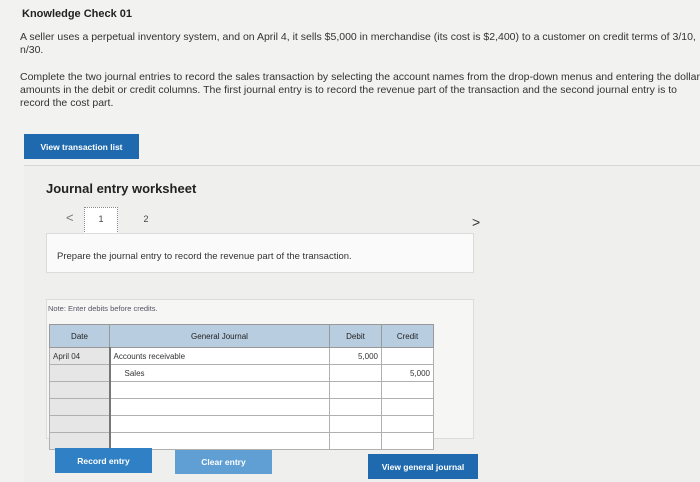 Image resolution: width=700 pixels, height=482 pixels. I want to click on account-select: Sales, so click(219, 373).